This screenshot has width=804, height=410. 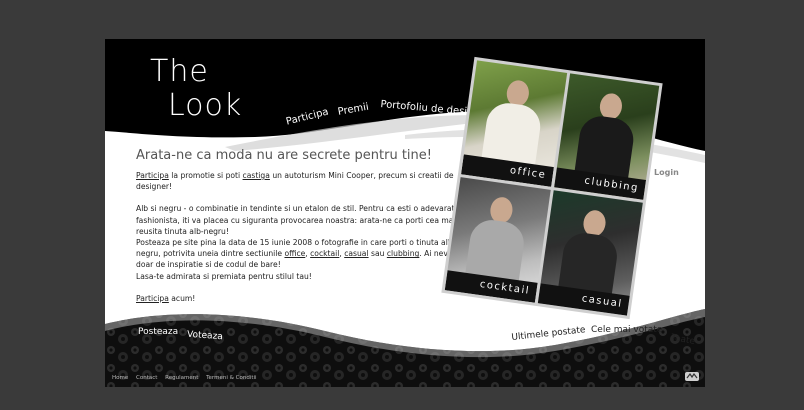 What do you see at coordinates (182, 298) in the screenshot?
I see `text: acum!` at bounding box center [182, 298].